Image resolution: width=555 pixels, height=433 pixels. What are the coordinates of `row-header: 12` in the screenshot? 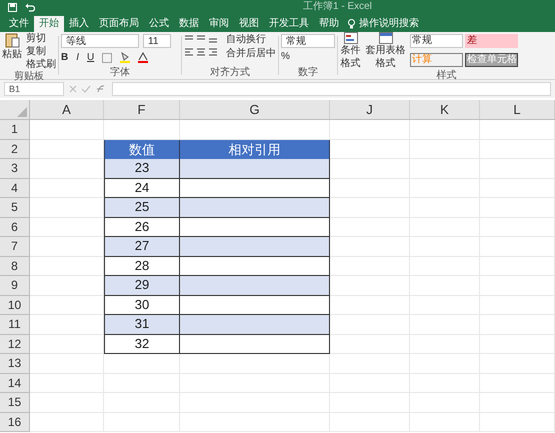 It's located at (15, 344).